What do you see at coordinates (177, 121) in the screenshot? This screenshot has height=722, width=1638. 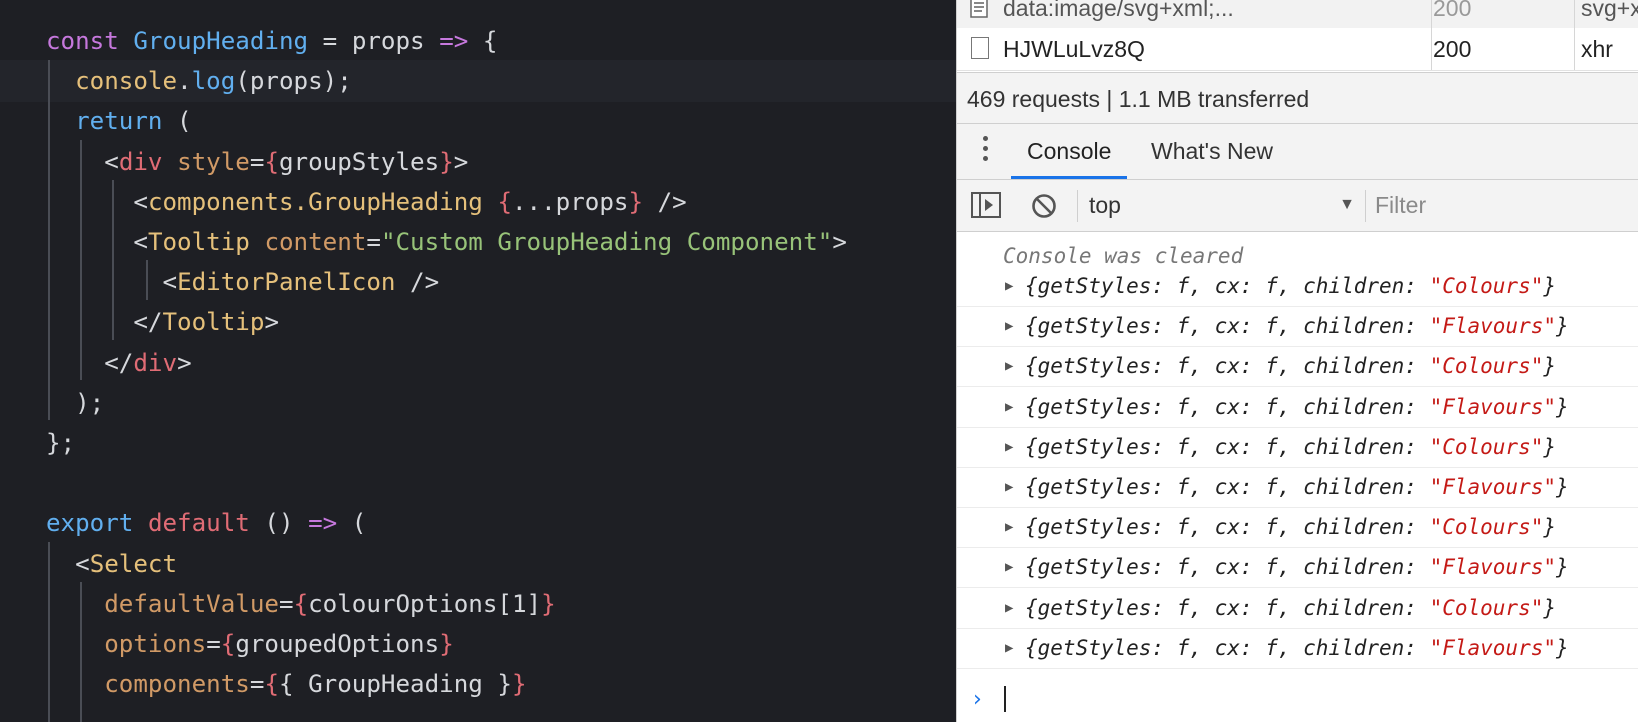 I see `code-token: (` at bounding box center [177, 121].